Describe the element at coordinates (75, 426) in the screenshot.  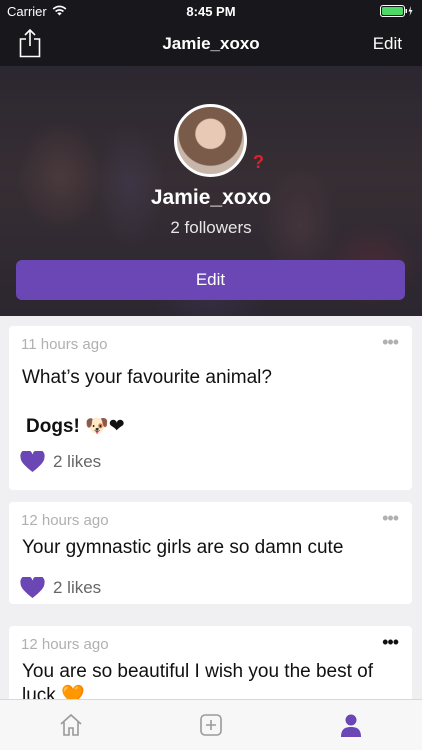
I see `post-answer: Dogs! 🐶❤` at that location.